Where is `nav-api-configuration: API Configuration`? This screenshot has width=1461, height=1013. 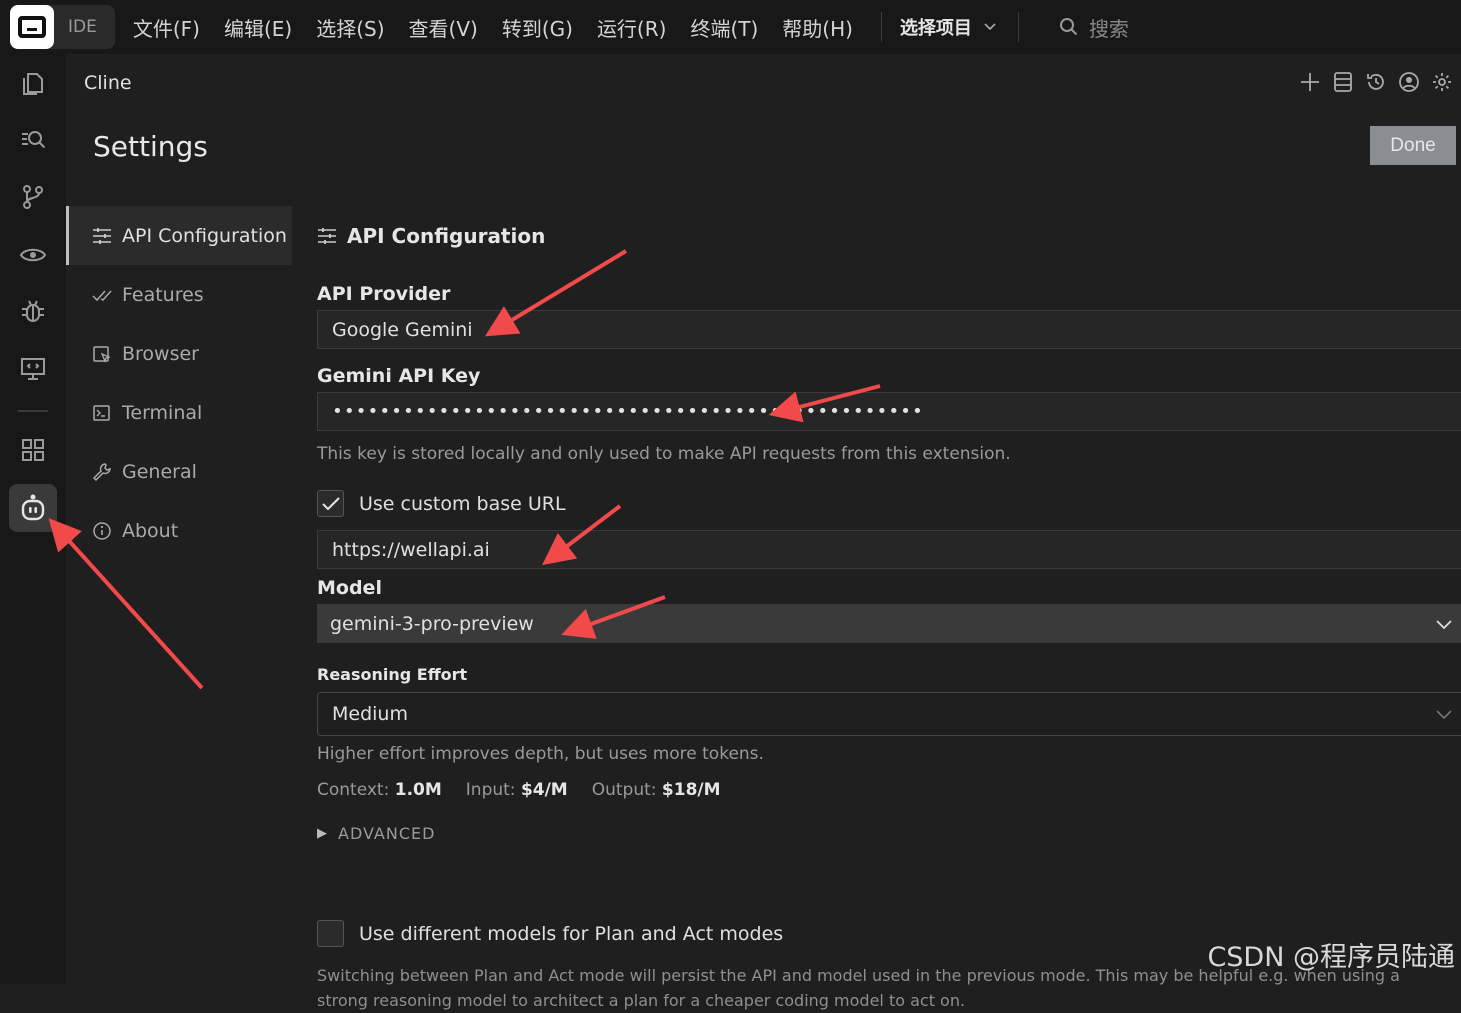
nav-api-configuration: API Configuration is located at coordinates (179, 235).